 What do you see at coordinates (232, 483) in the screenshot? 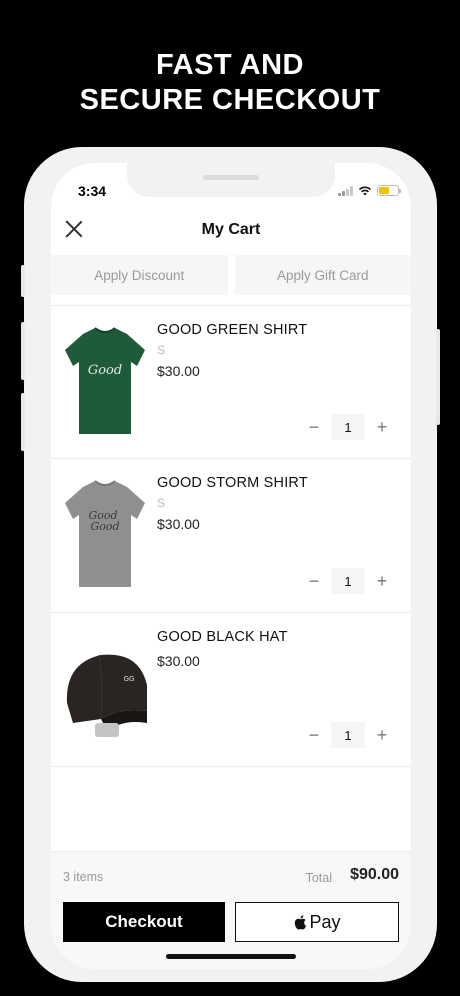
I see `item-name: GOOD STORM SHIRT` at bounding box center [232, 483].